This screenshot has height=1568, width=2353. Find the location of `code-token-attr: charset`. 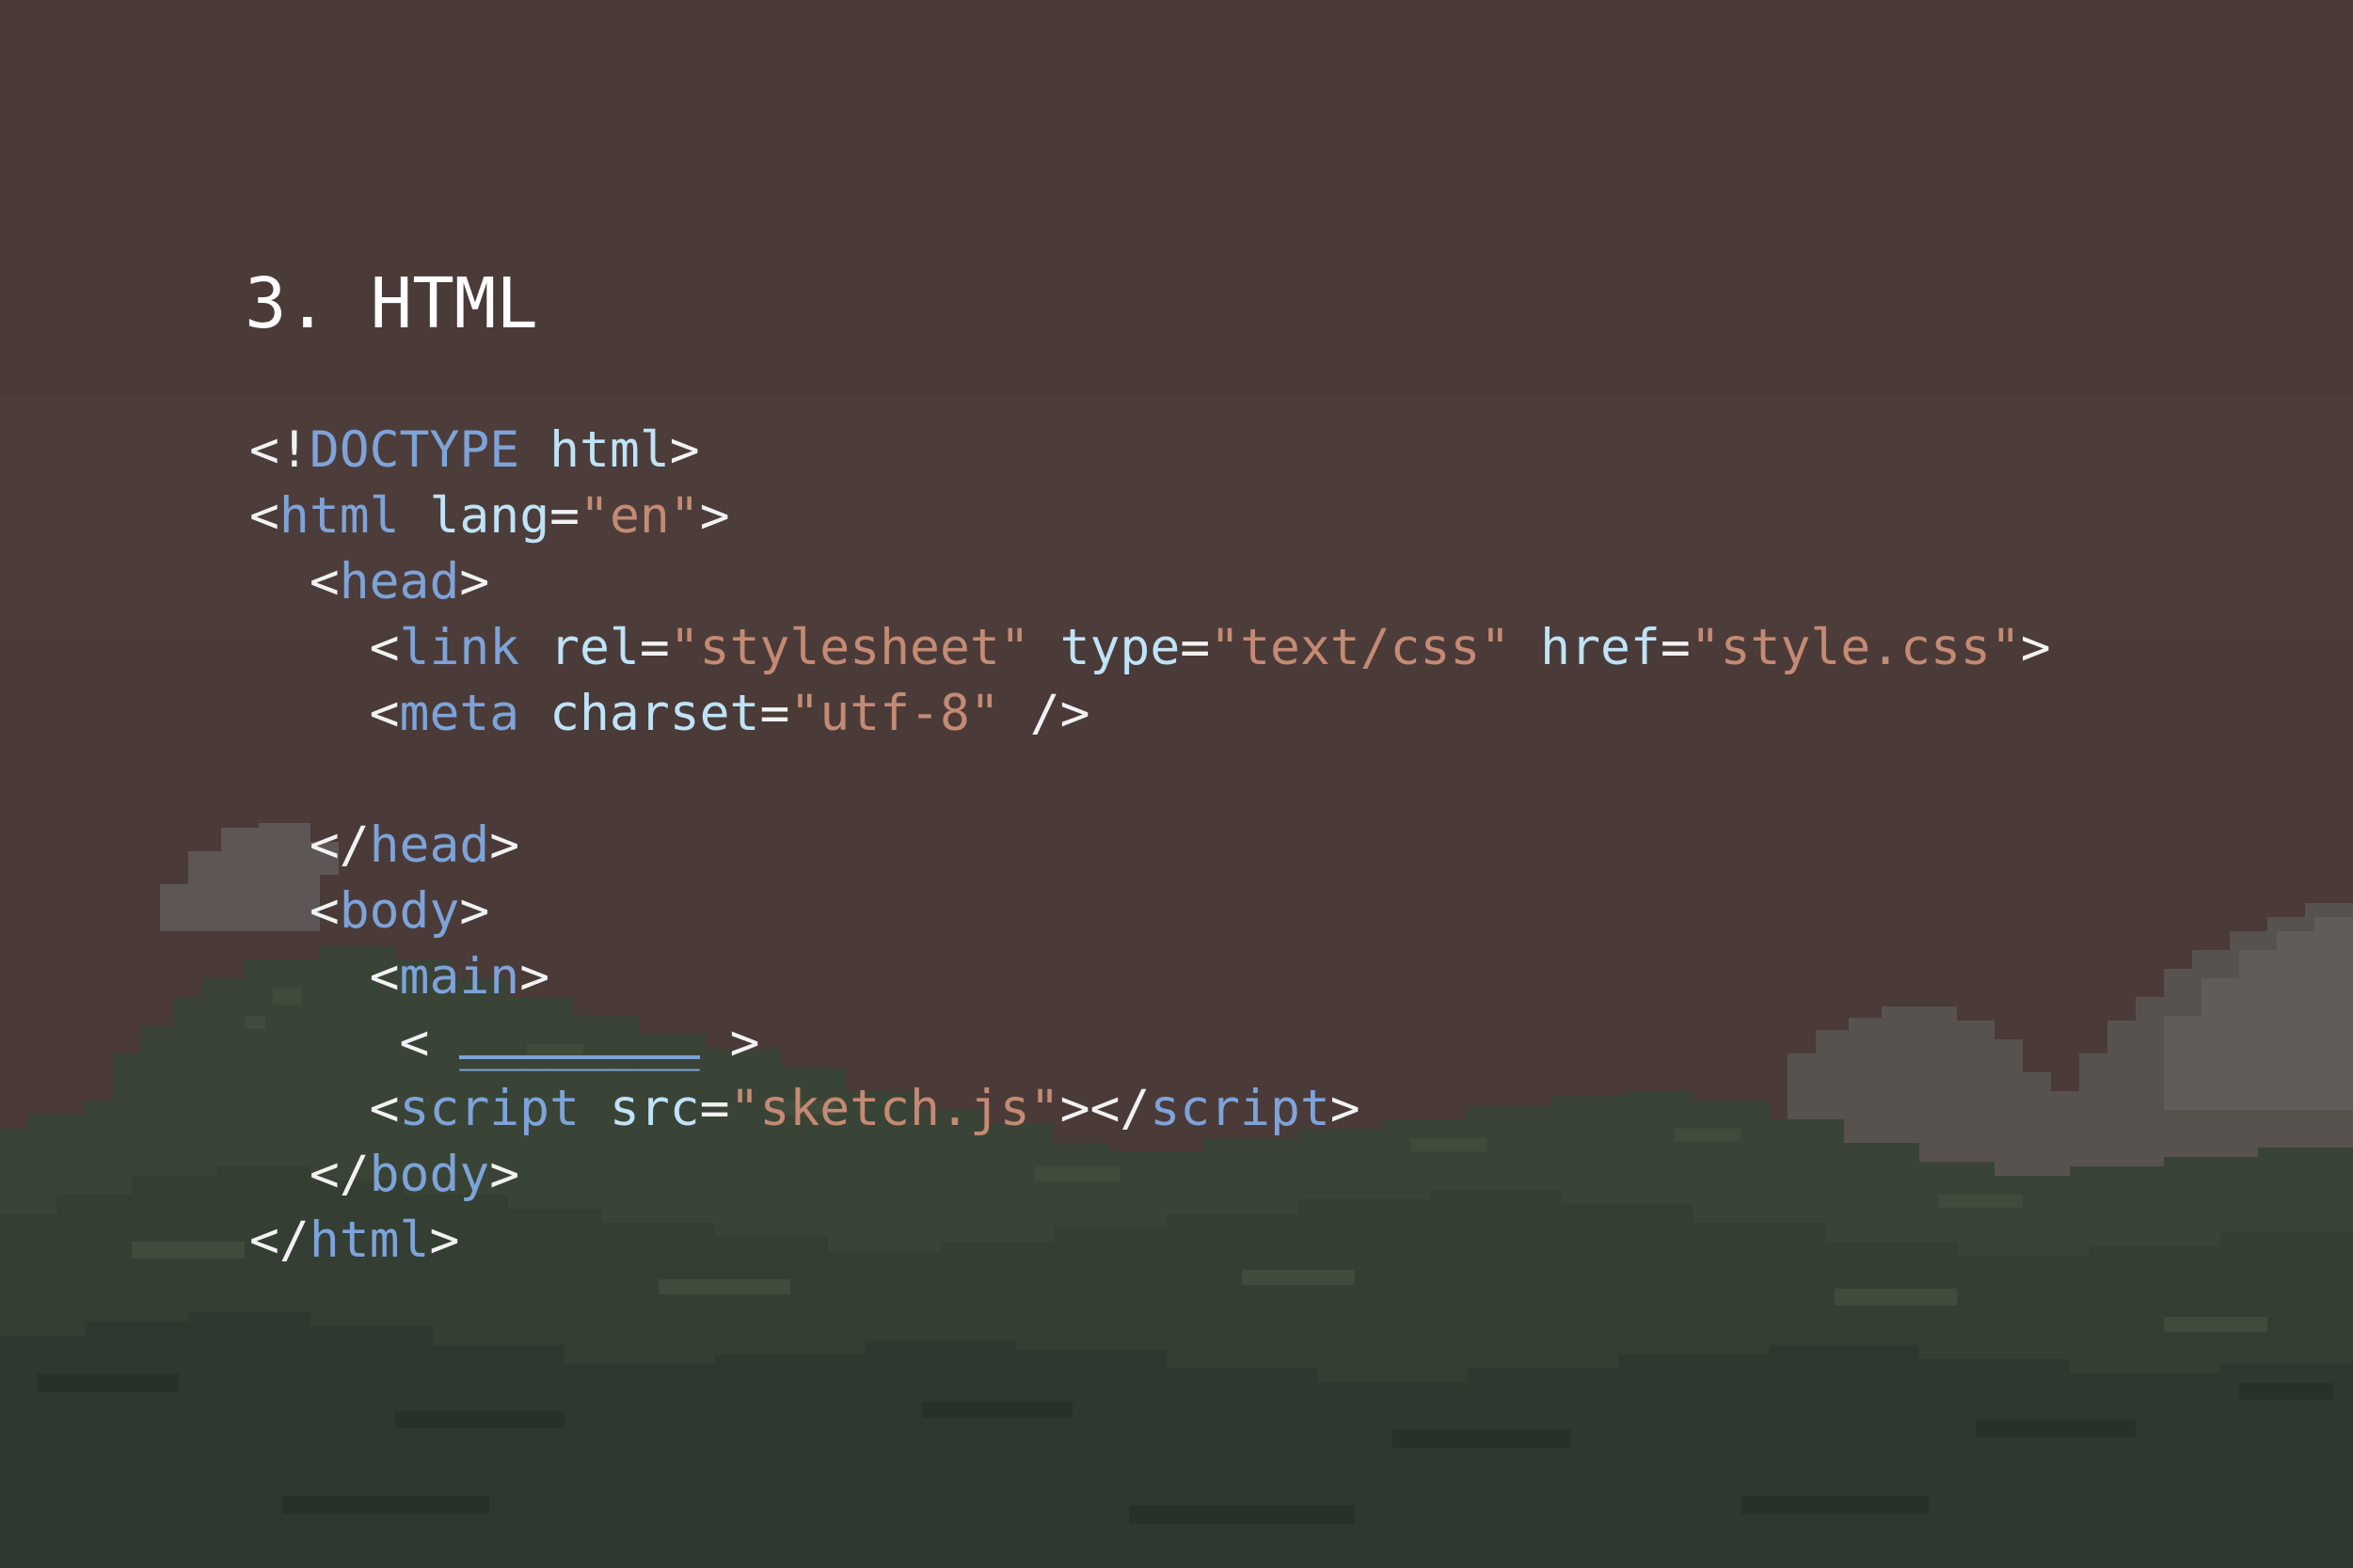

code-token-attr: charset is located at coordinates (654, 713).